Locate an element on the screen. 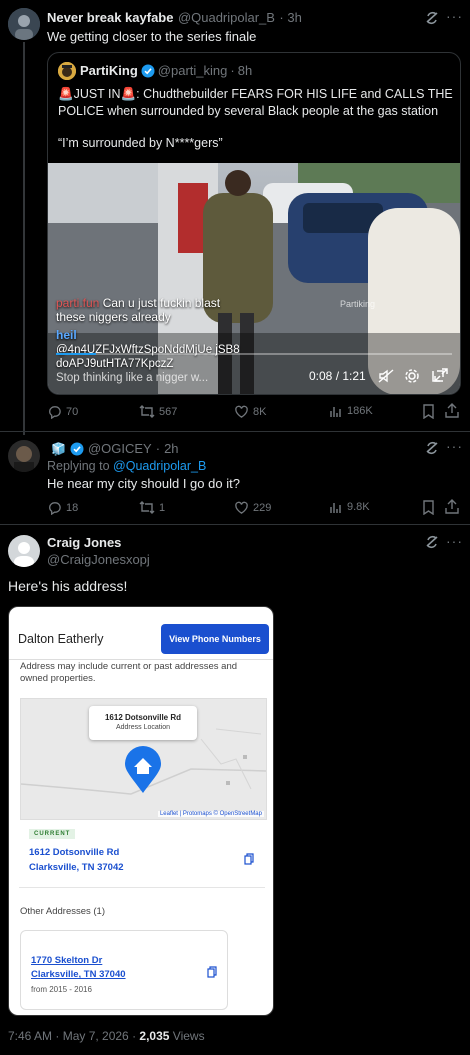  author-name: Craig Jones is located at coordinates (84, 542).